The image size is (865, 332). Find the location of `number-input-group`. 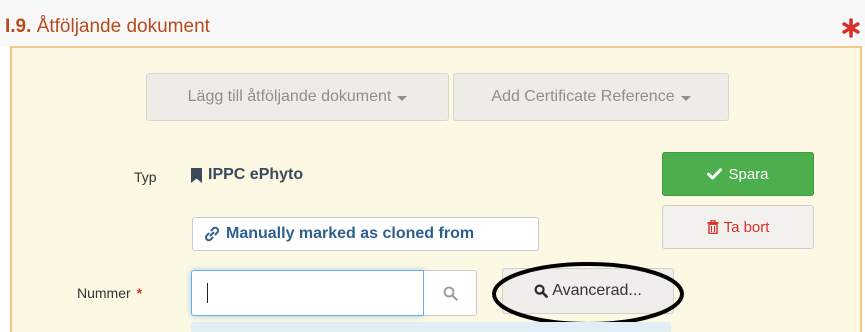

number-input-group is located at coordinates (334, 293).